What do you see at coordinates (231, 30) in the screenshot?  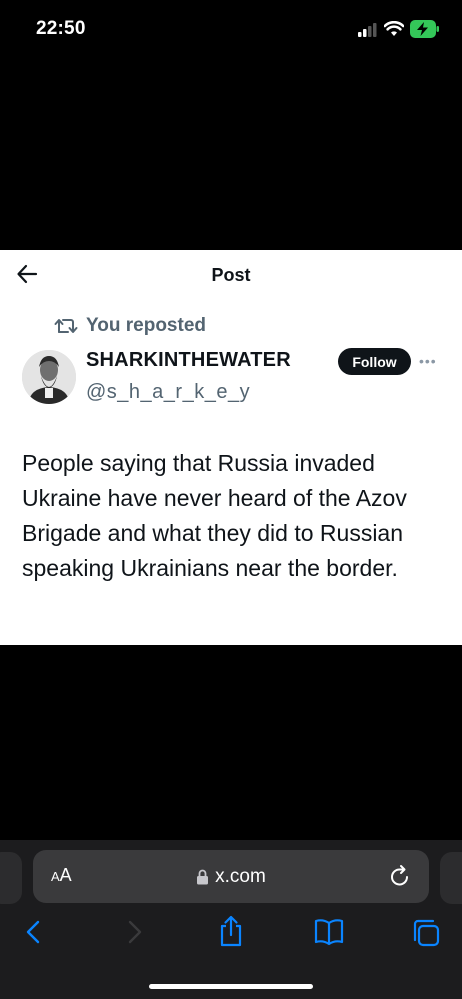 I see `status-bar: 22:50` at bounding box center [231, 30].